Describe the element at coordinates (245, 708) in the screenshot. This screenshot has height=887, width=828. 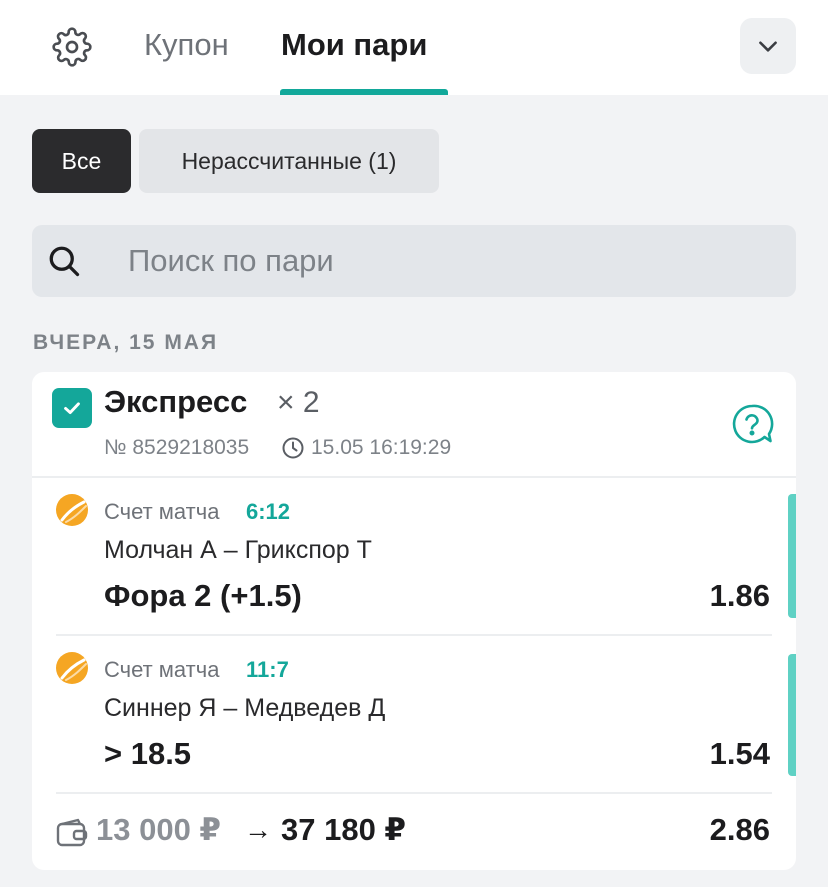
I see `match-teams: Синнер Я – Медведев Д` at that location.